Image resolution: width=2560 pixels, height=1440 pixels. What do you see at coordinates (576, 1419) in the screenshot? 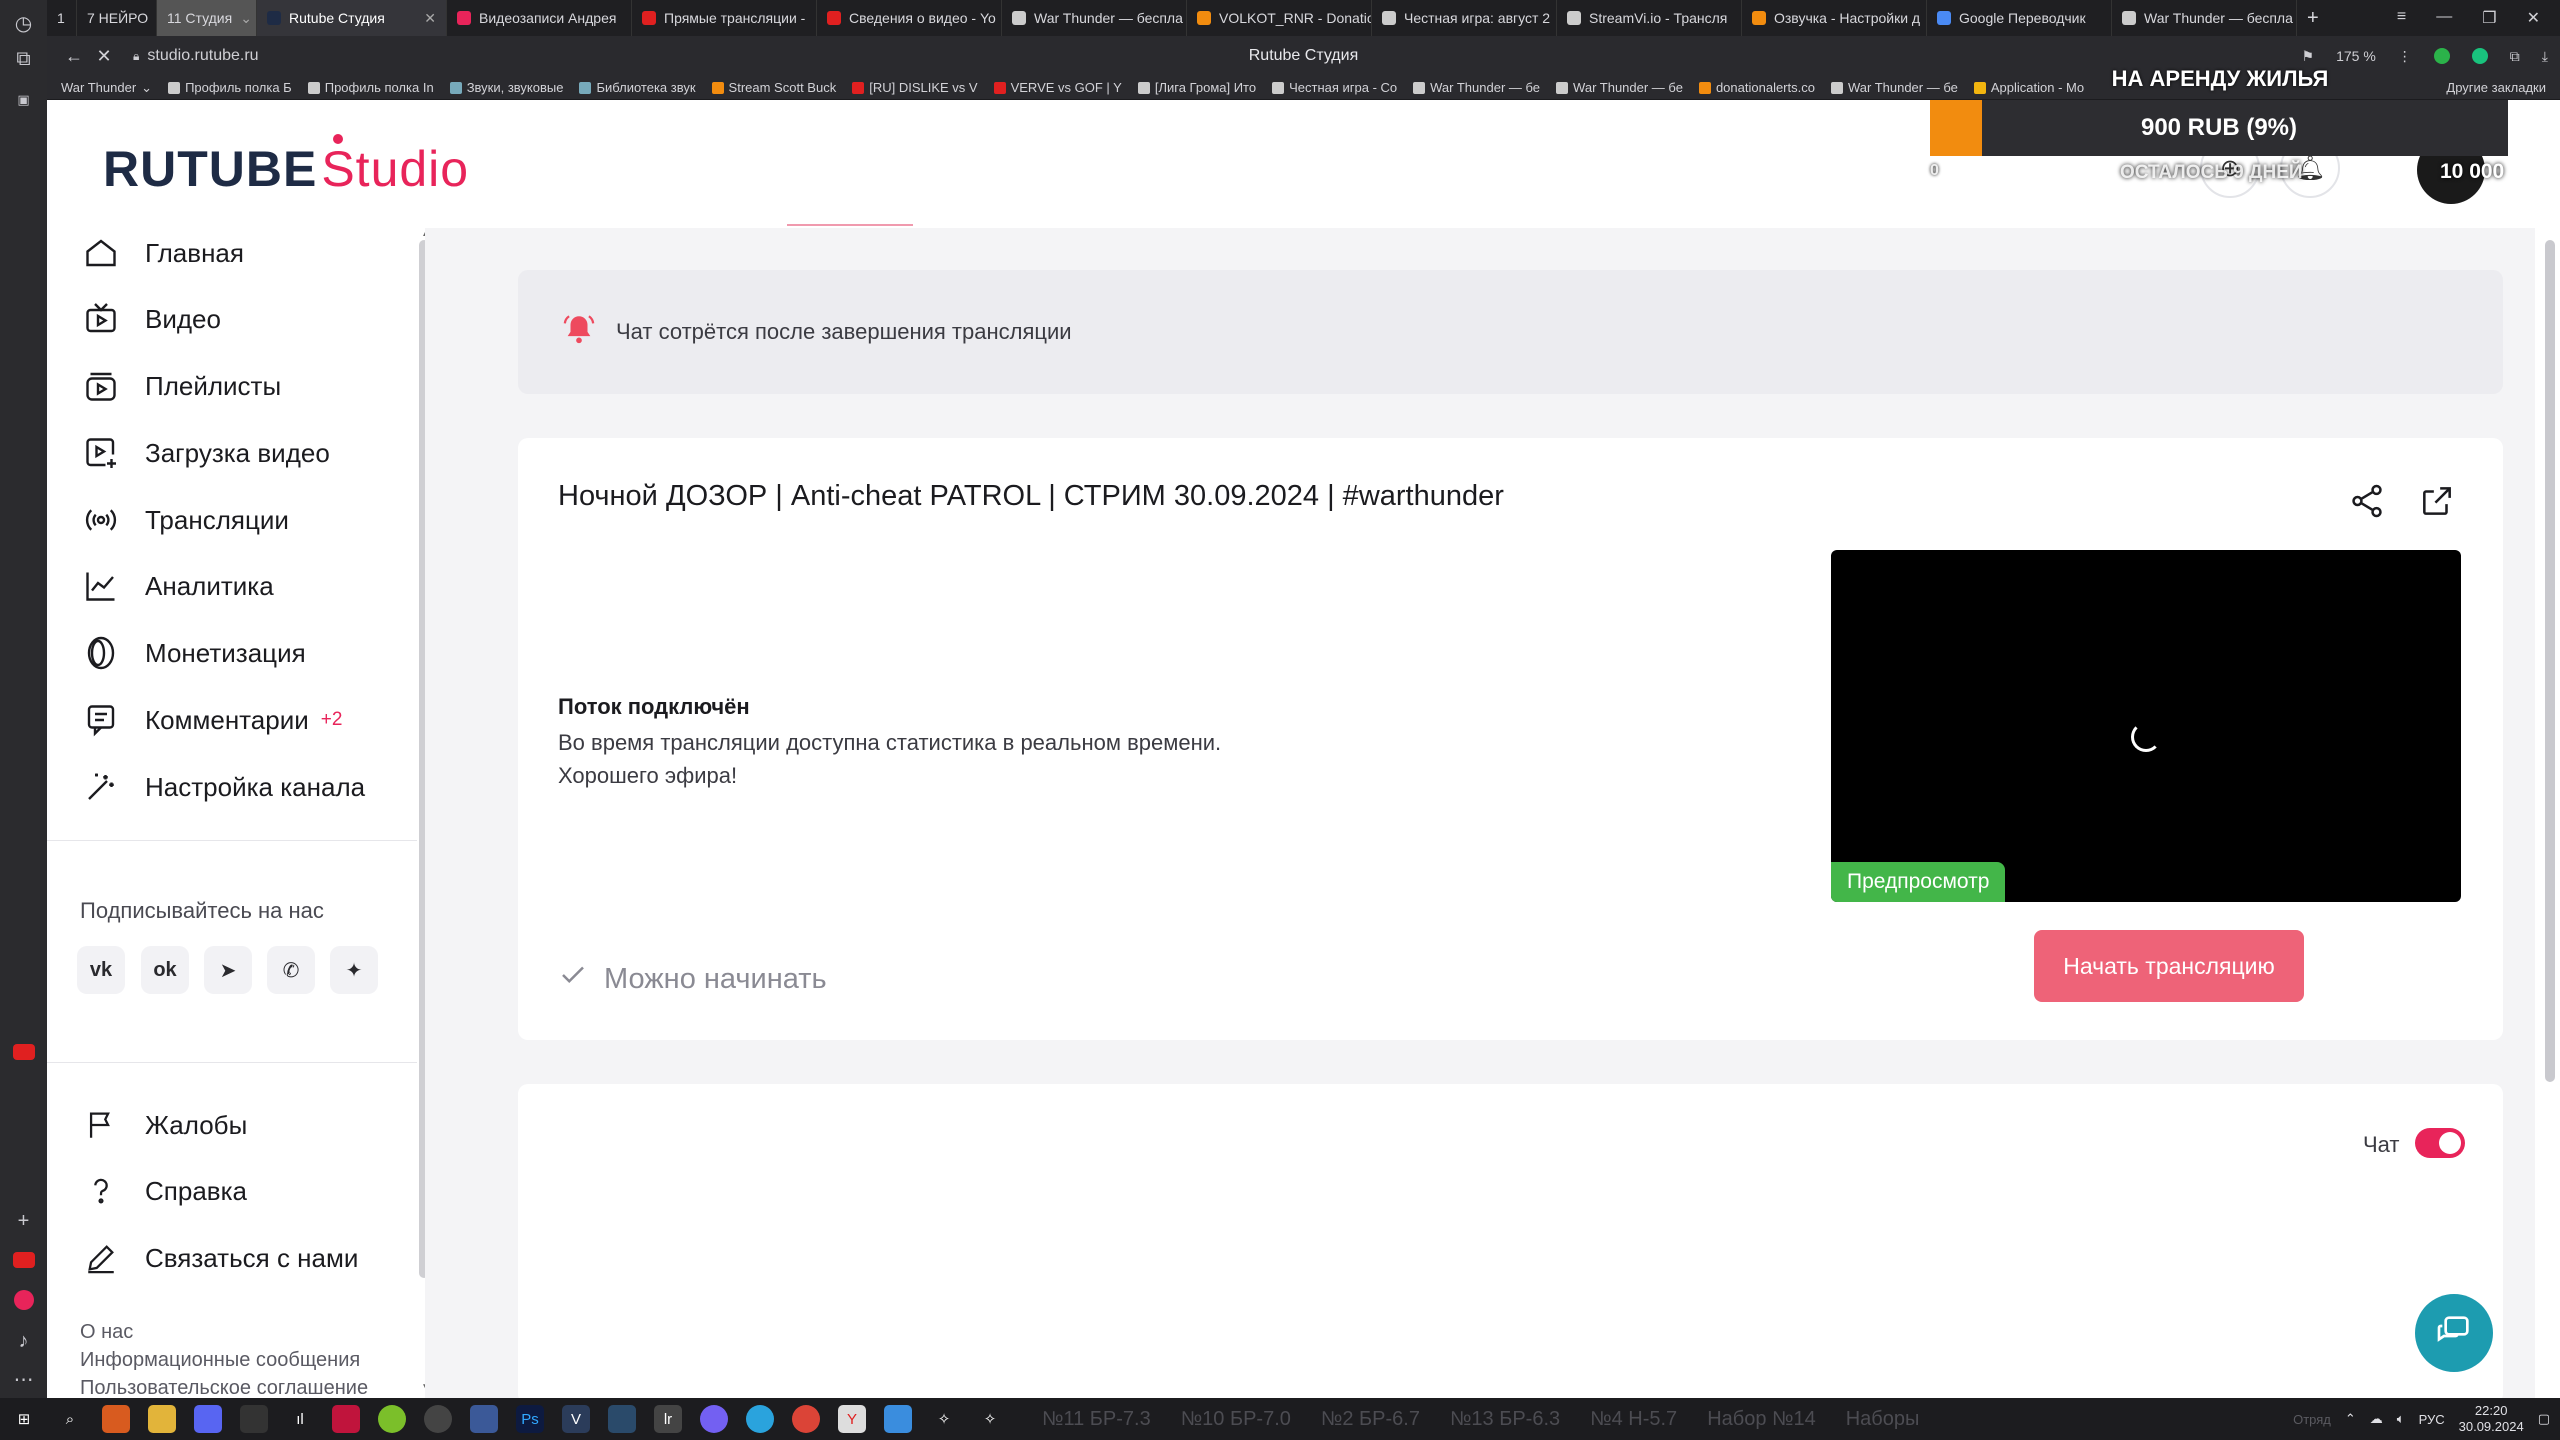
I see `vegas-icon: V` at bounding box center [576, 1419].